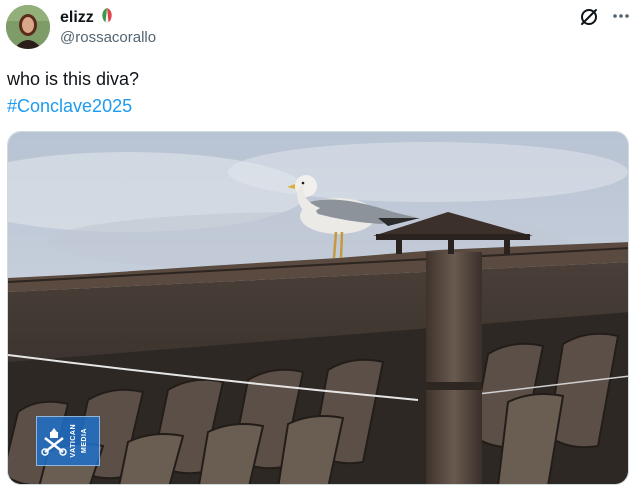 The width and height of the screenshot is (644, 499). Describe the element at coordinates (84, 441) in the screenshot. I see `watermark-media: MEDIA` at that location.